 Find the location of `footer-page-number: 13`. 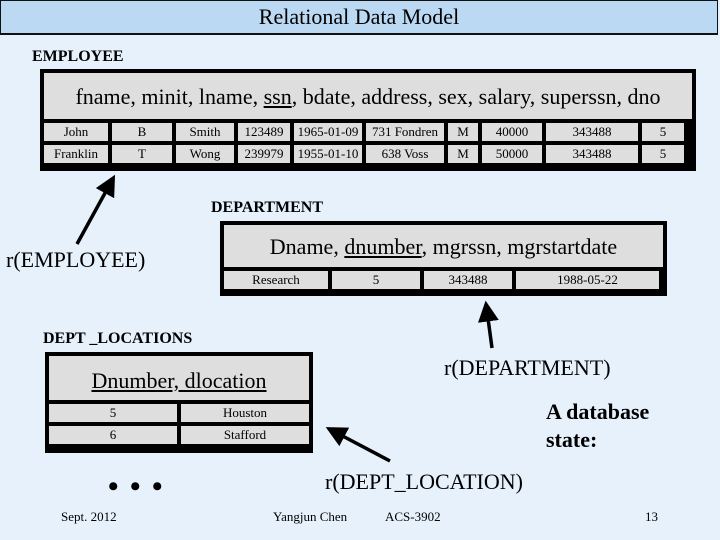

footer-page-number: 13 is located at coordinates (651, 516).